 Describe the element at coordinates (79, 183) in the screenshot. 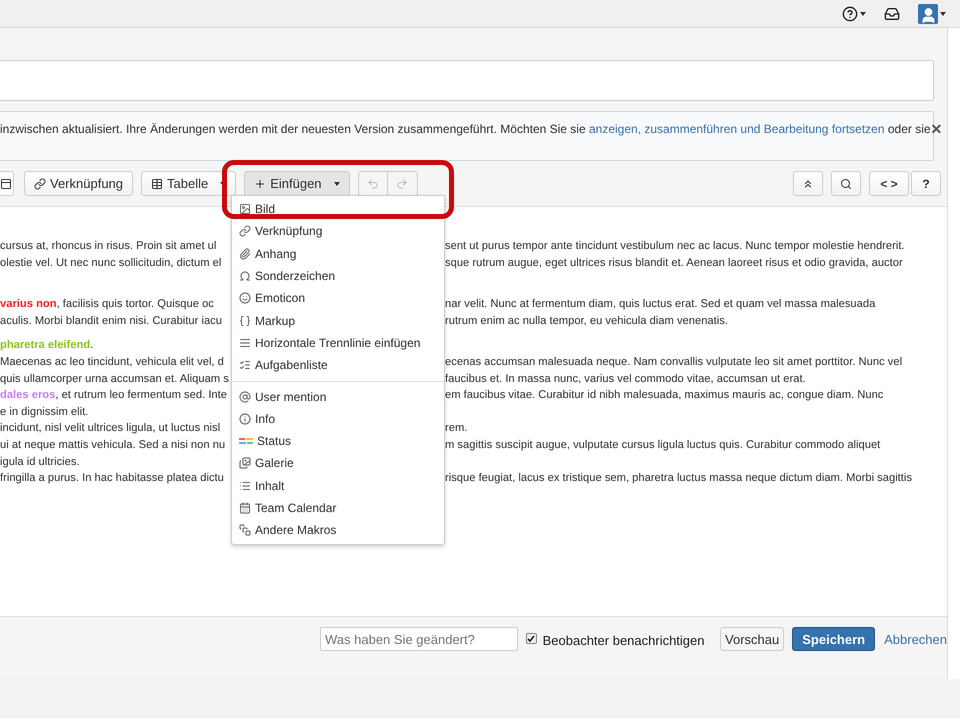

I see `toolbar-button: Verknüpfung` at that location.